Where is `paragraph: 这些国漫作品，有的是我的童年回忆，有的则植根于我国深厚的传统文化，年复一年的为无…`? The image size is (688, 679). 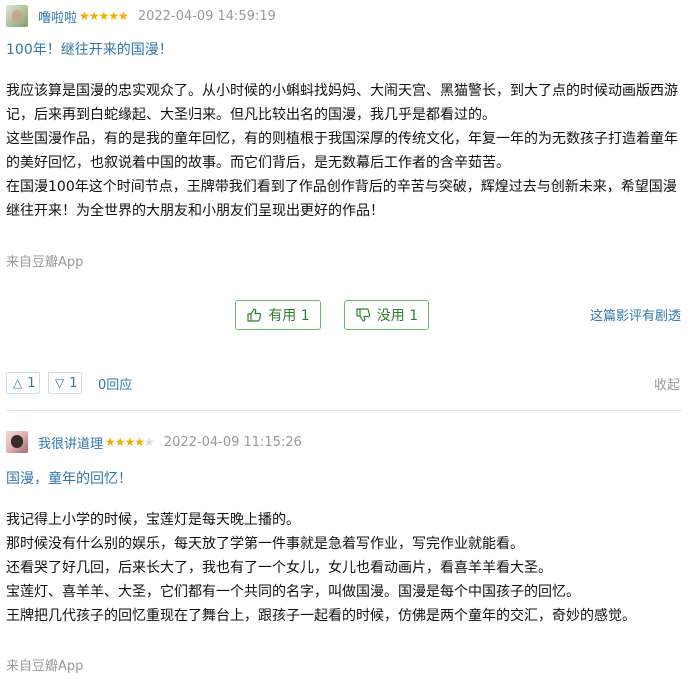 paragraph: 这些国漫作品，有的是我的童年回忆，有的则植根于我国深厚的传统文化，年复一年的为无… is located at coordinates (342, 139).